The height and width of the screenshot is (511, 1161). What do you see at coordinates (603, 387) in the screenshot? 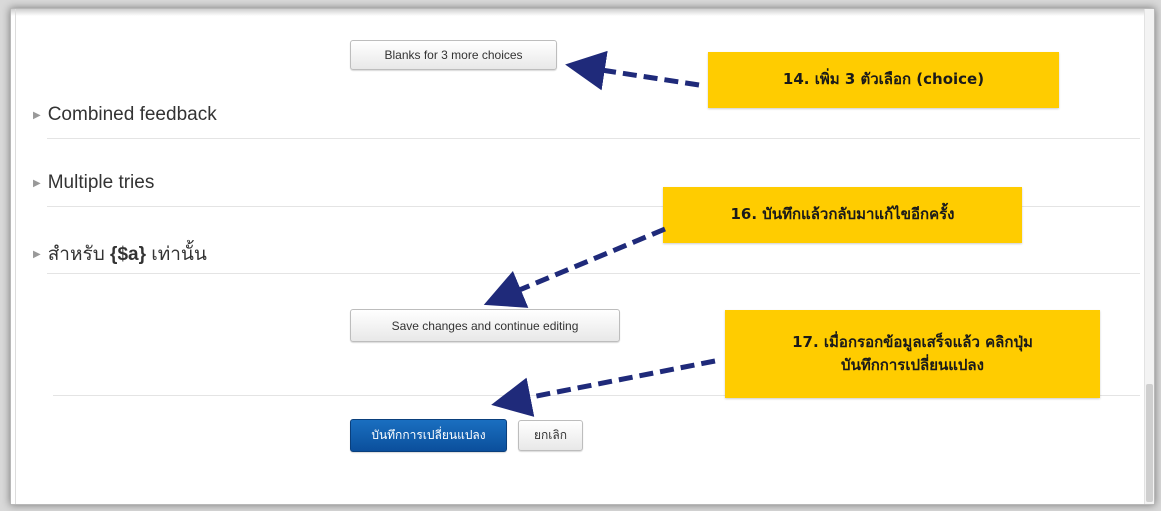
I see `arrow-to-save-changes-button` at bounding box center [603, 387].